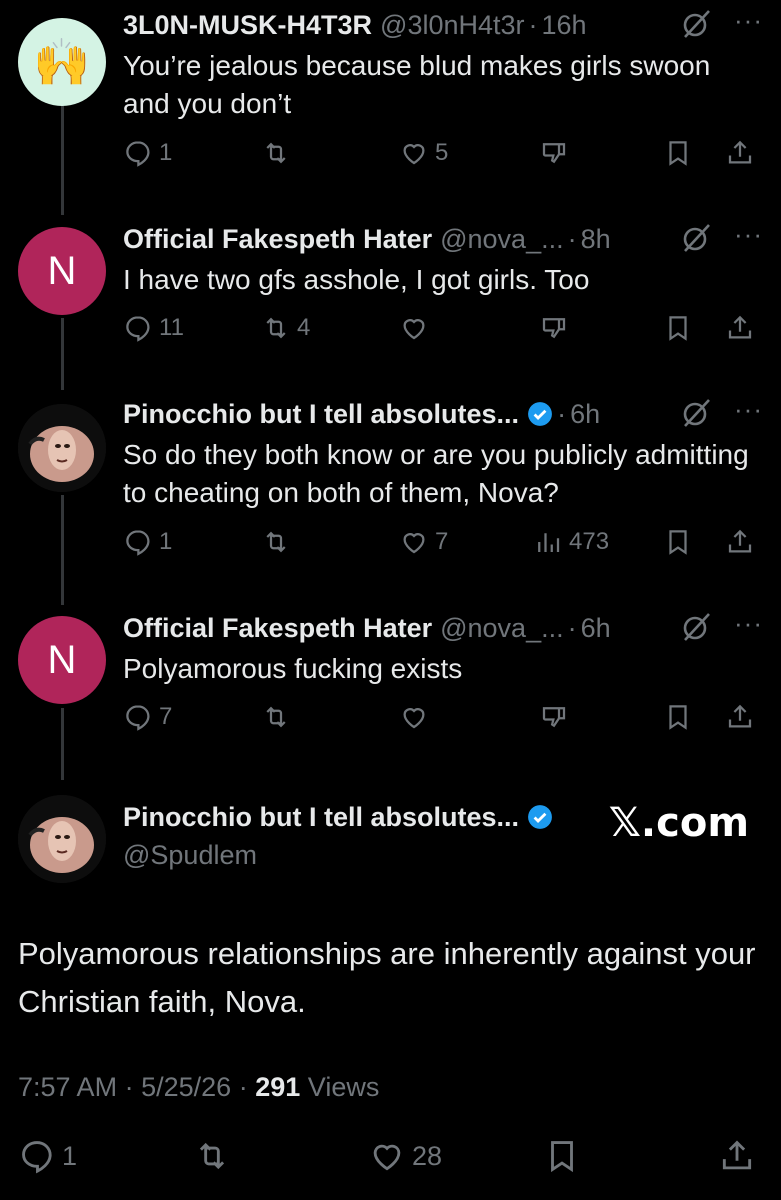 The height and width of the screenshot is (1200, 781). Describe the element at coordinates (596, 239) in the screenshot. I see `timestamp: 8h` at that location.